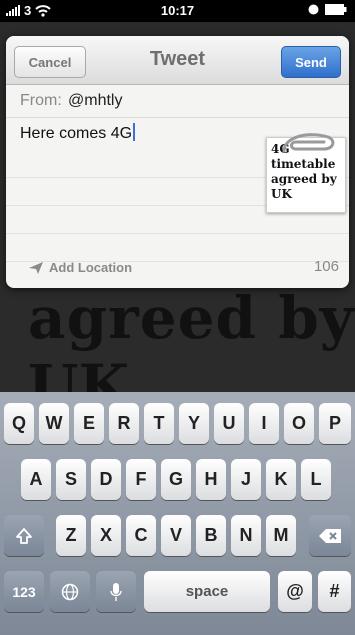 The width and height of the screenshot is (355, 635). What do you see at coordinates (334, 591) in the screenshot?
I see `key-hash: #` at bounding box center [334, 591].